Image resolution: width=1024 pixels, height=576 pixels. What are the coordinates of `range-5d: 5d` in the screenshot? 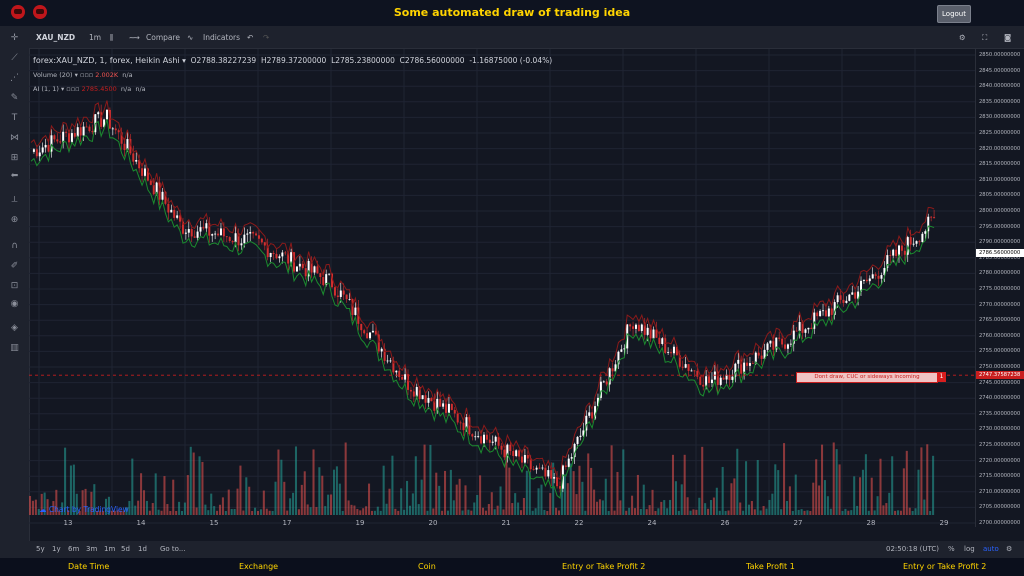 It's located at (125, 549).